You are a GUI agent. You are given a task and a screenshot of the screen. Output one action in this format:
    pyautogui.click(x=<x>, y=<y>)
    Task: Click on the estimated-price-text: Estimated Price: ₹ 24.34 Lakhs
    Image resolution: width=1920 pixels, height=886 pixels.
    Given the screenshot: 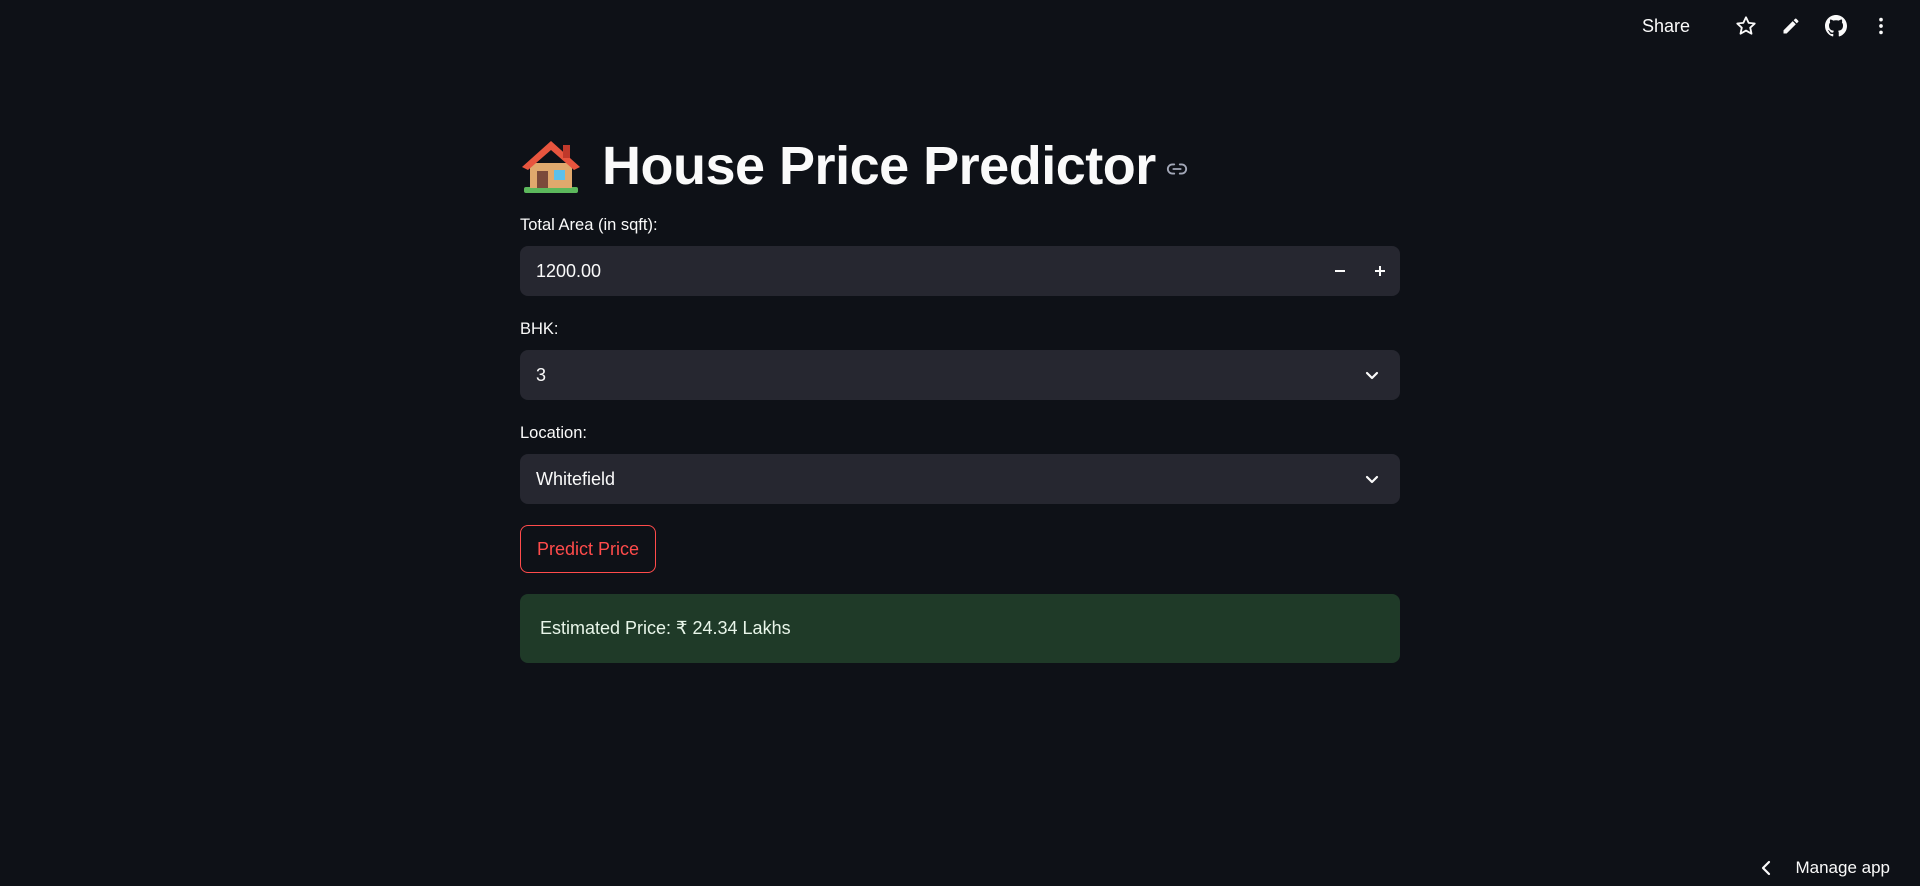 What is the action you would take?
    pyautogui.click(x=665, y=628)
    